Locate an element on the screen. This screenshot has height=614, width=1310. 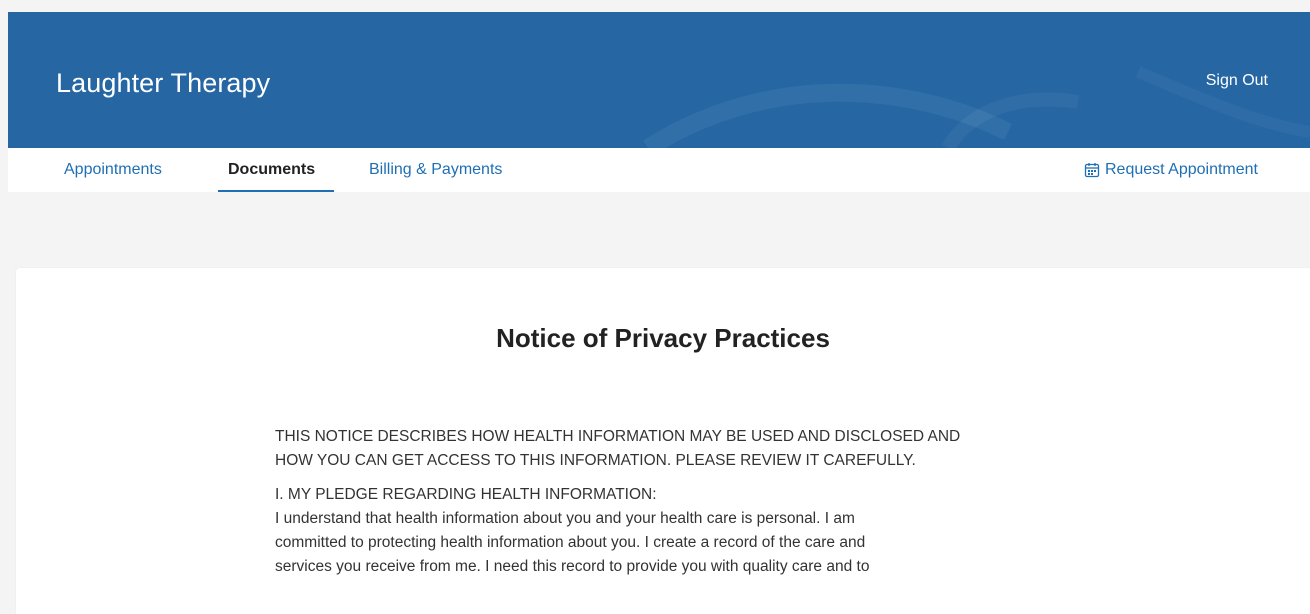
document-title: Notice of Privacy Practices is located at coordinates (663, 338).